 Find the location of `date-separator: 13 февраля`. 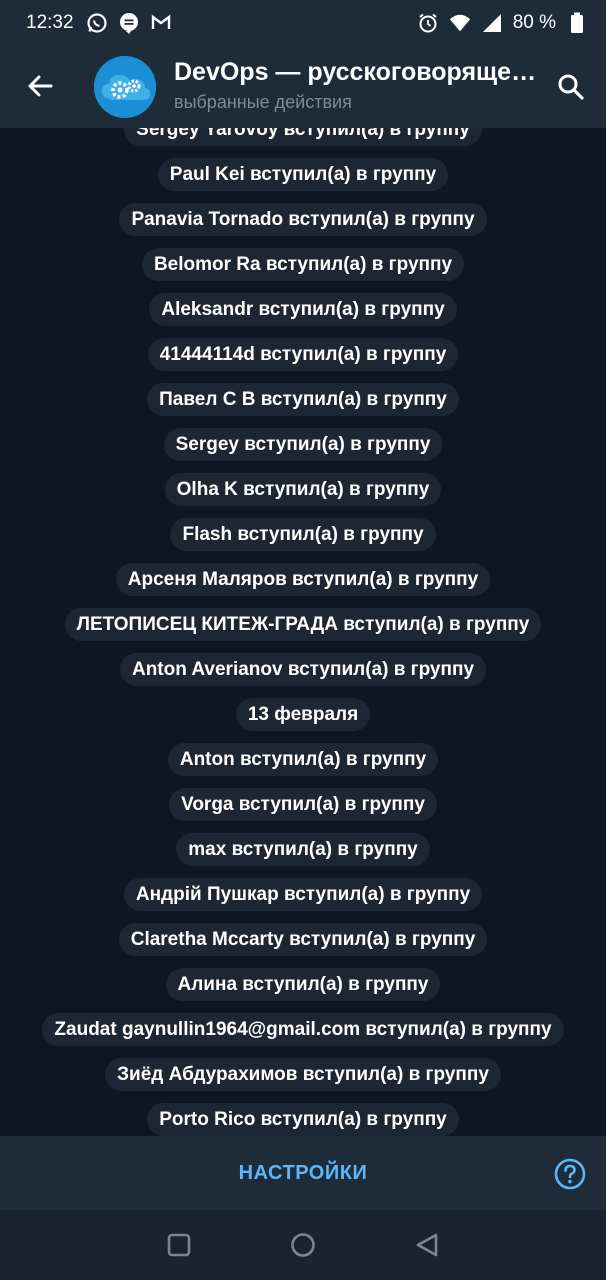

date-separator: 13 февраля is located at coordinates (303, 714).